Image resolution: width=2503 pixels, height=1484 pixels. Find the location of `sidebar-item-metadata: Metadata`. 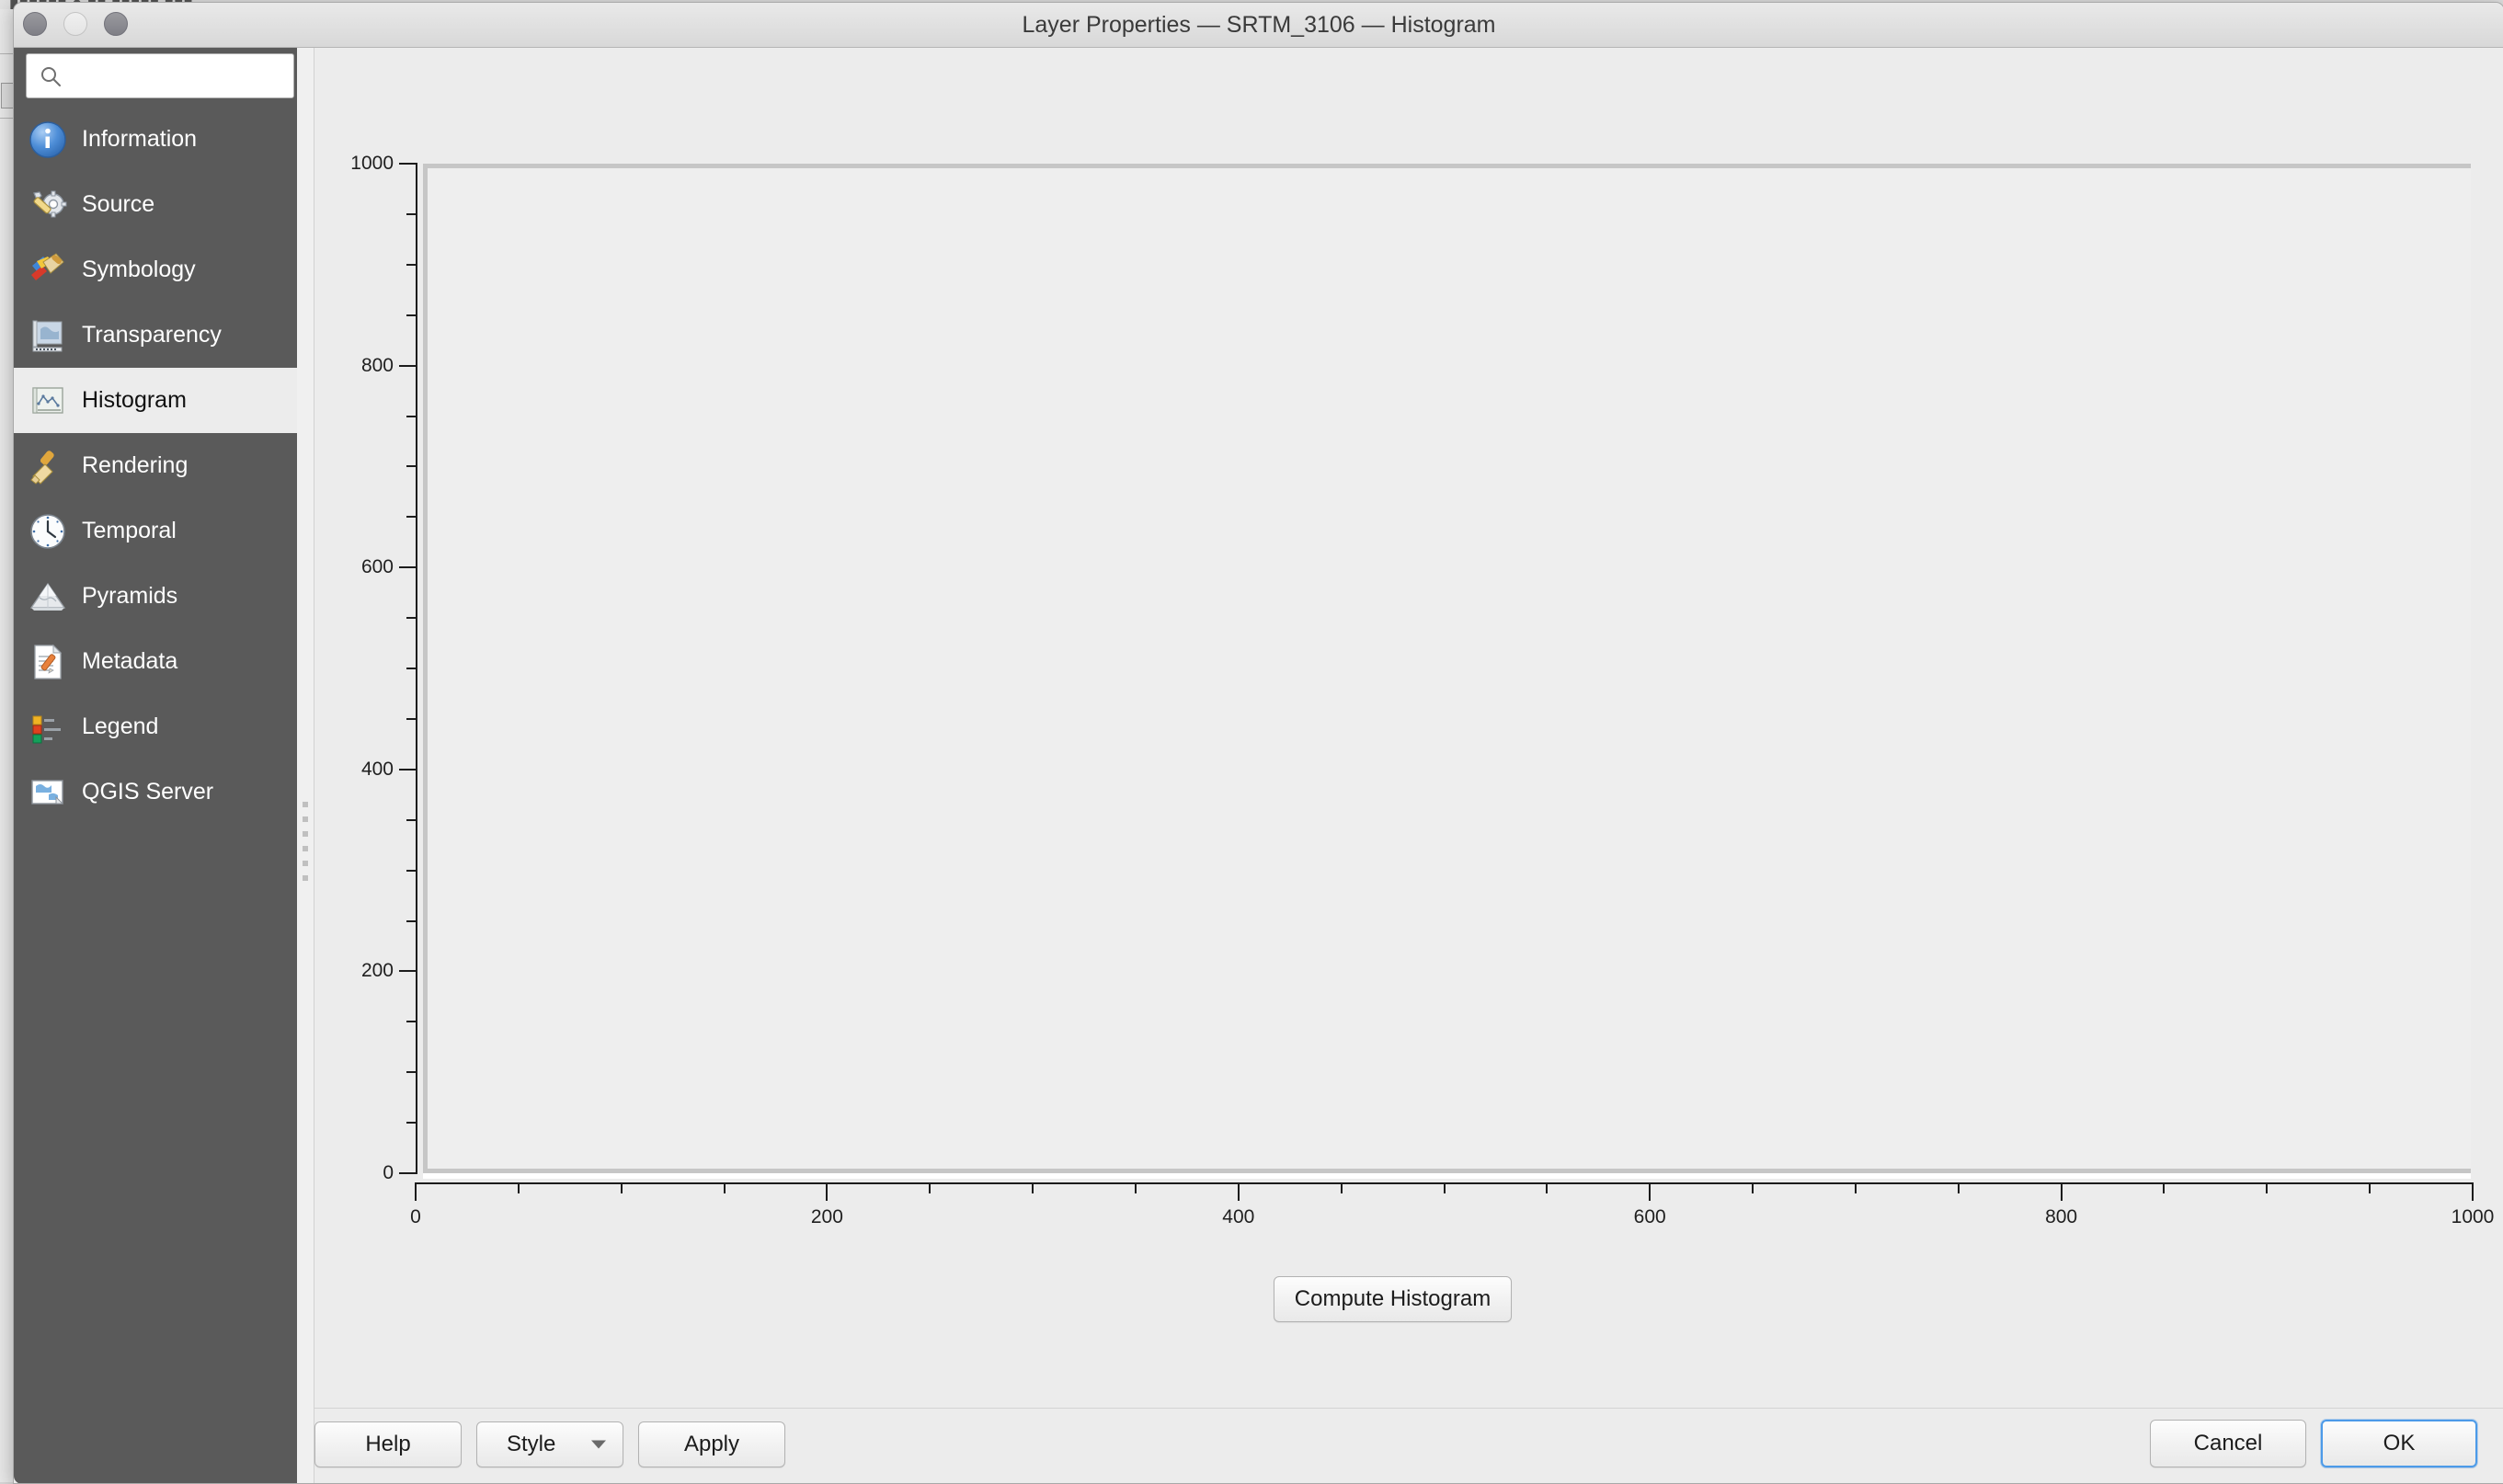

sidebar-item-metadata: Metadata is located at coordinates (155, 661).